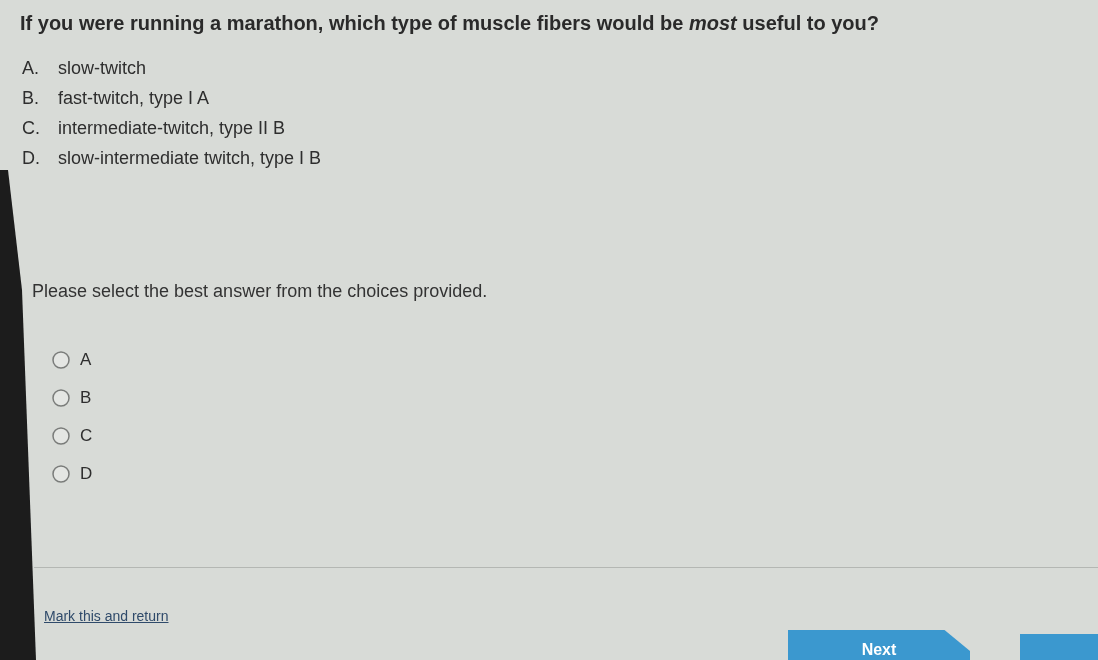 This screenshot has height=660, width=1098. I want to click on option-text: slow-twitch, so click(102, 68).